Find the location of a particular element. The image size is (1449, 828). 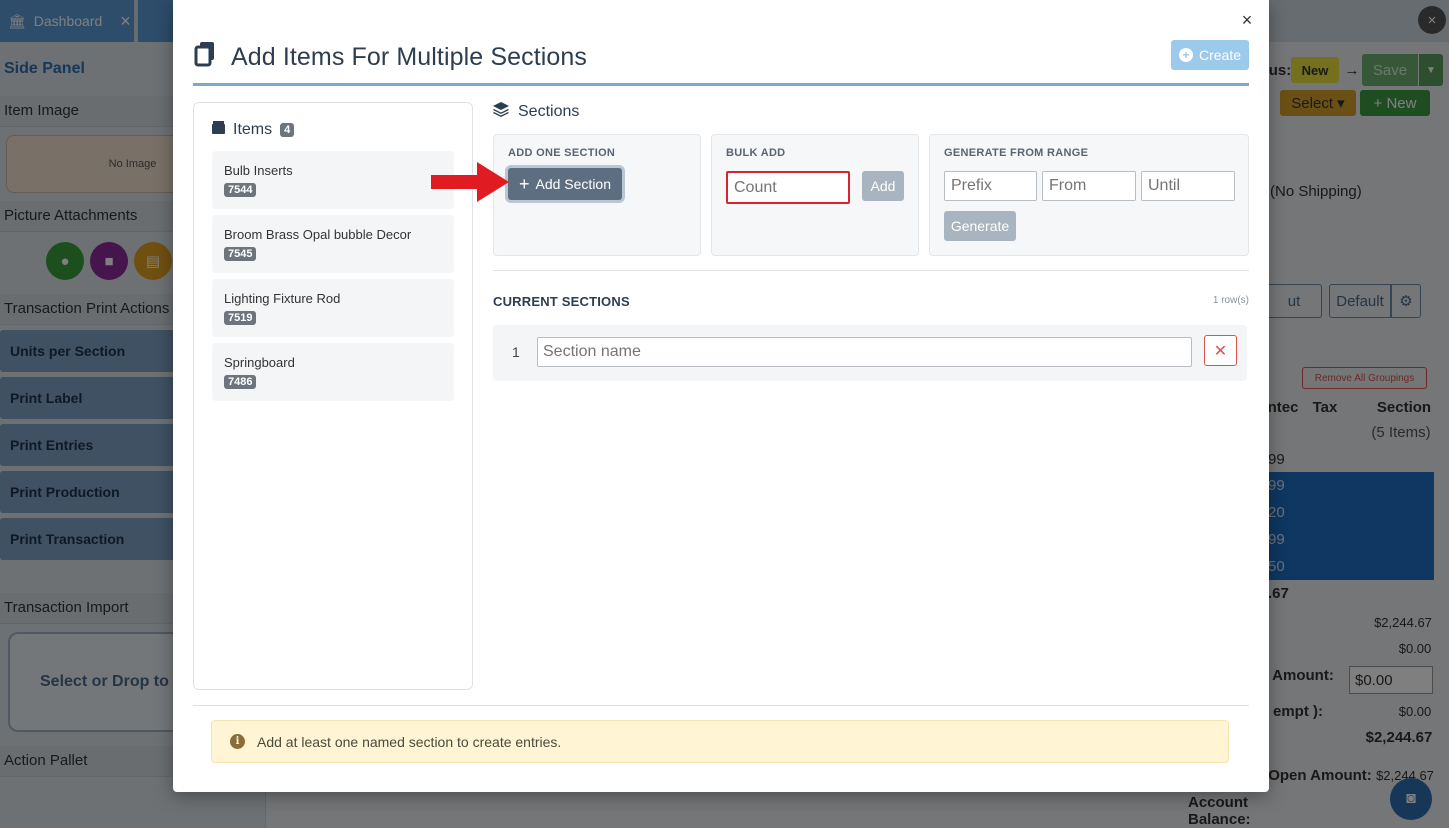

plus-circle-icon: + is located at coordinates (1185, 55).